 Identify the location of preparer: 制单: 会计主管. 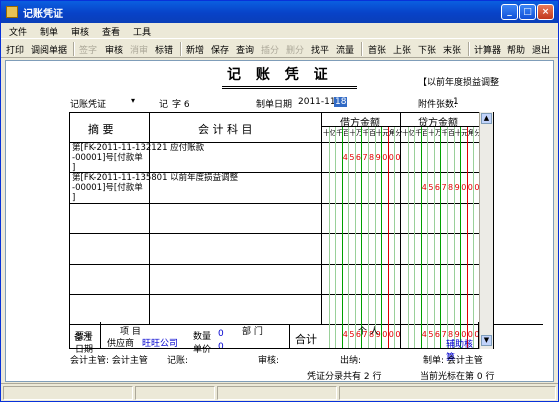
(453, 361).